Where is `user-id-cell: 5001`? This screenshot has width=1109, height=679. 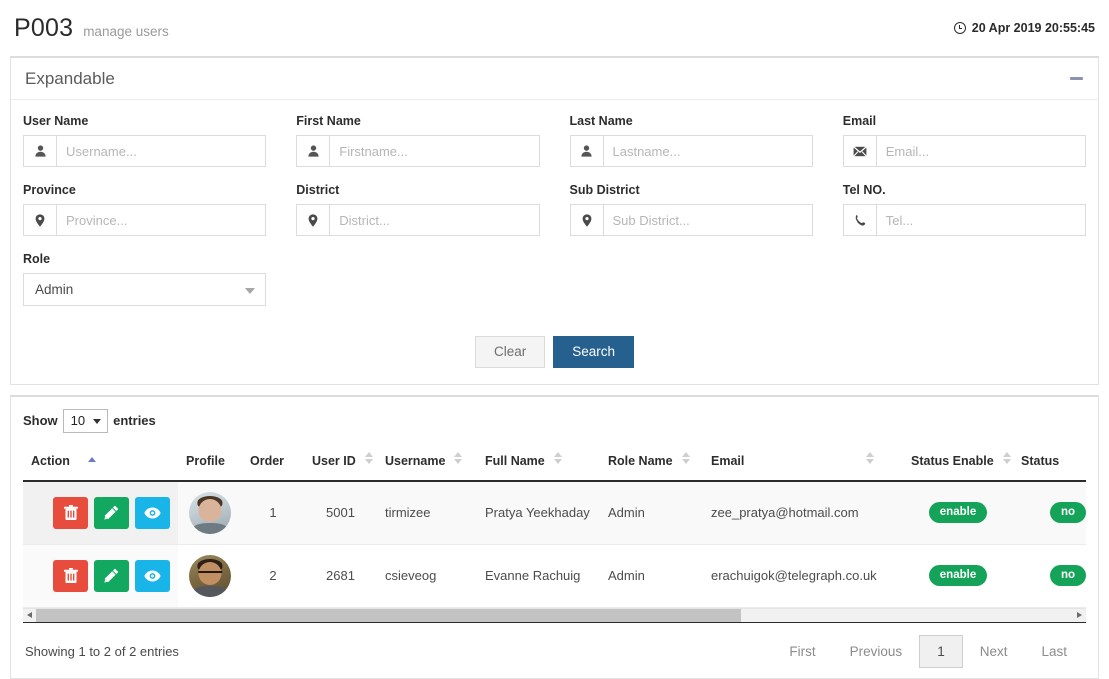
user-id-cell: 5001 is located at coordinates (340, 512).